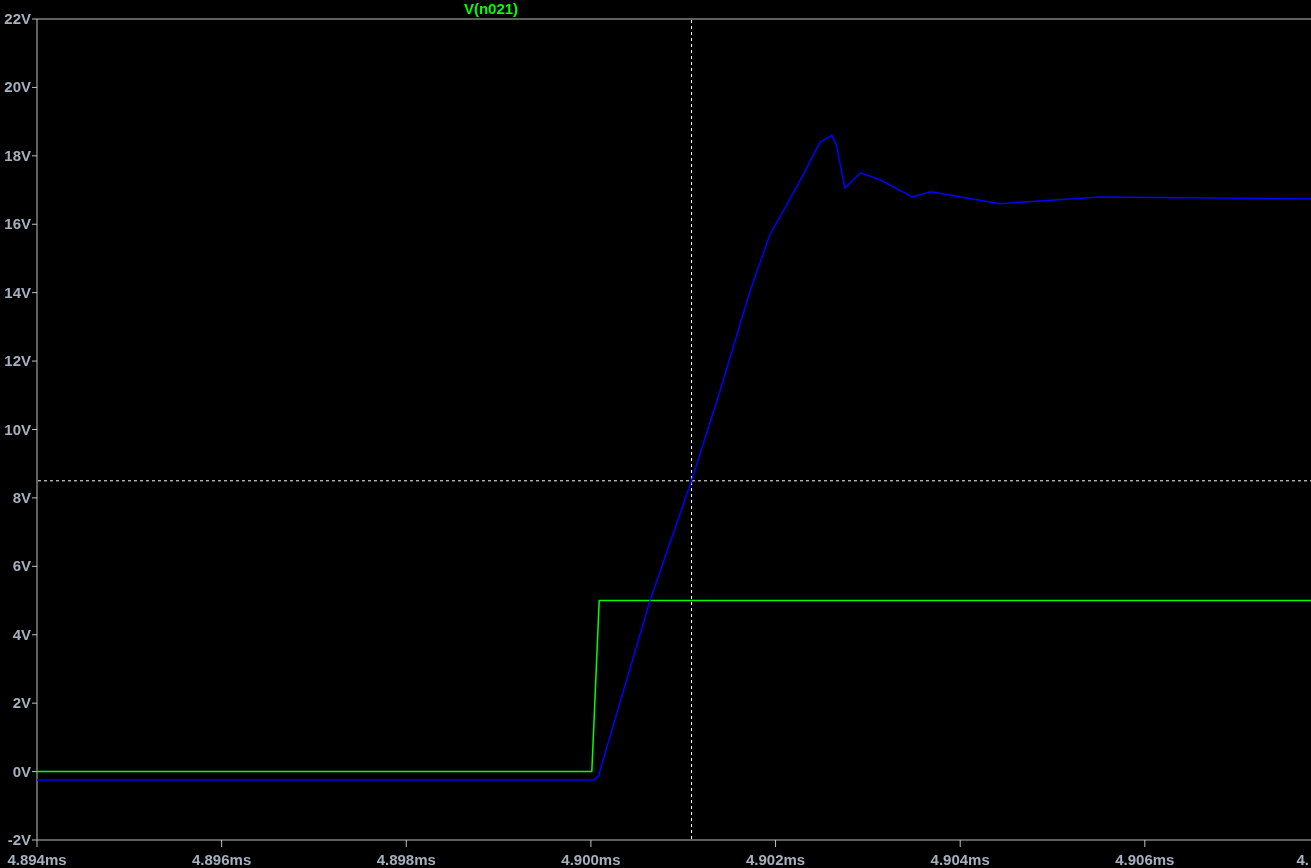 The width and height of the screenshot is (1311, 868). Describe the element at coordinates (960, 859) in the screenshot. I see `x-axis-label: 4.904ms` at that location.